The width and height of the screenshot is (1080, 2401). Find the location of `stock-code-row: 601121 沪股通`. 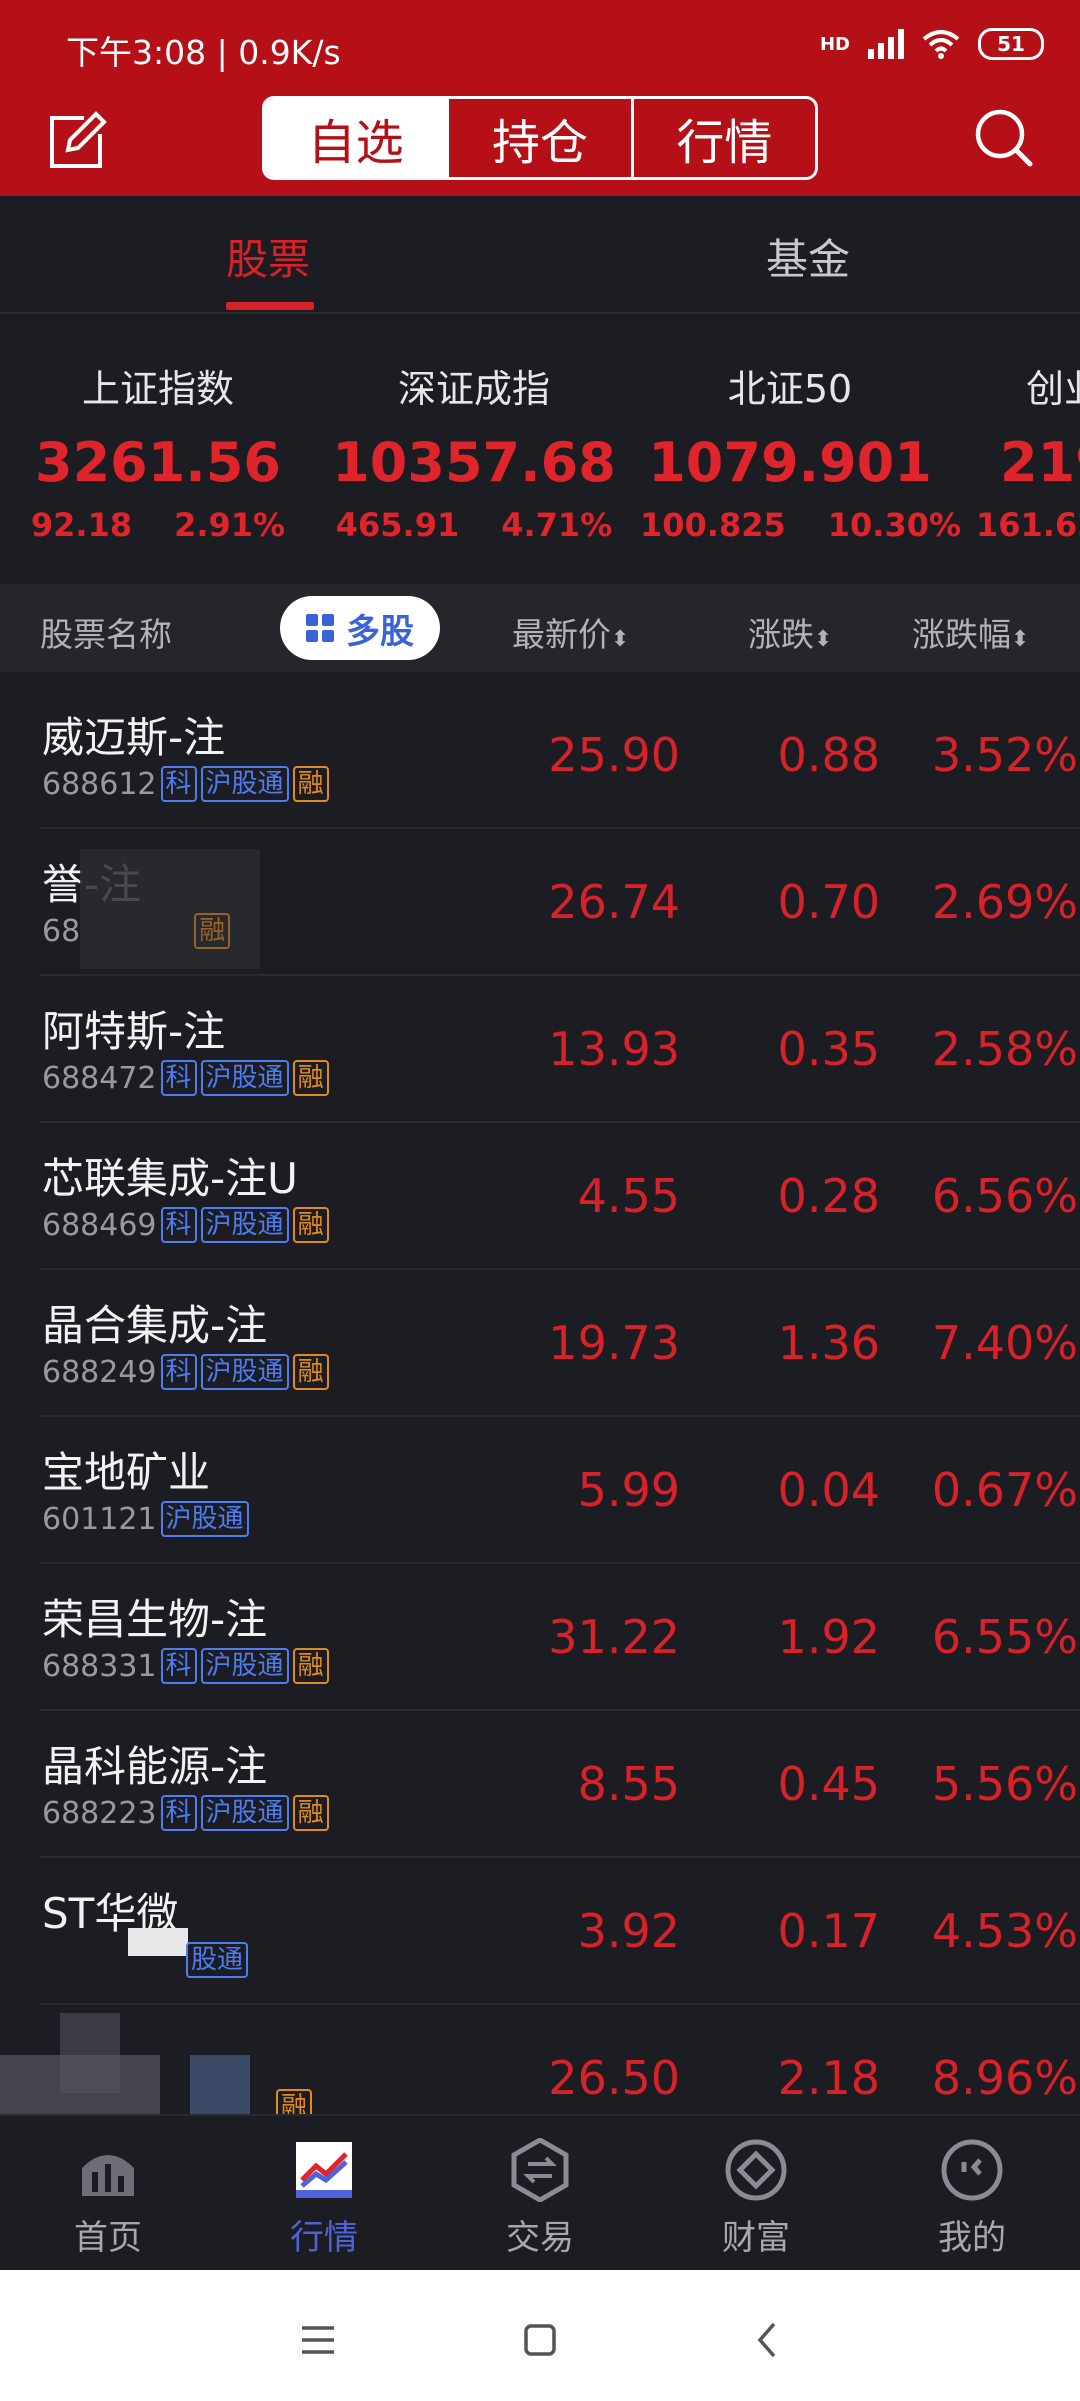

stock-code-row: 601121 沪股通 is located at coordinates (145, 1519).